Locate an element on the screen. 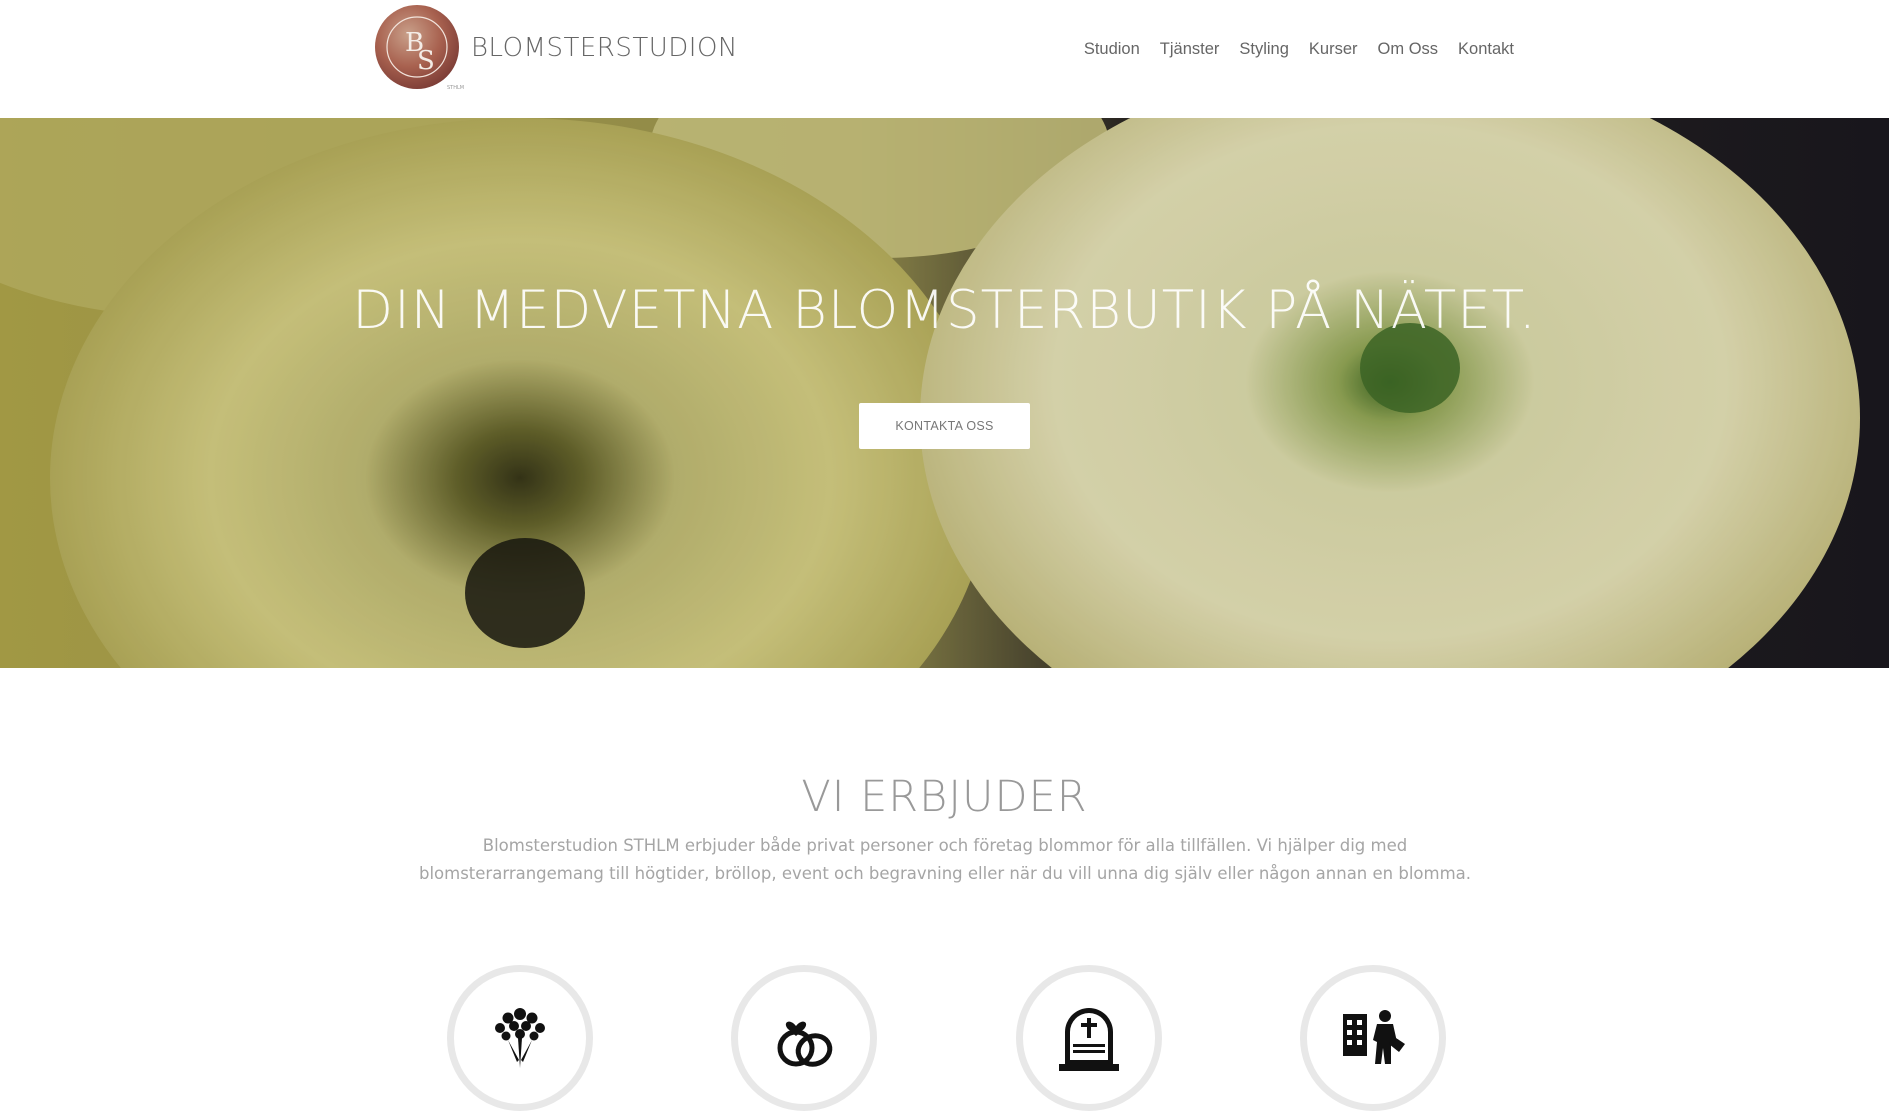 The width and height of the screenshot is (1889, 1111). service-funeral is located at coordinates (1089, 1038).